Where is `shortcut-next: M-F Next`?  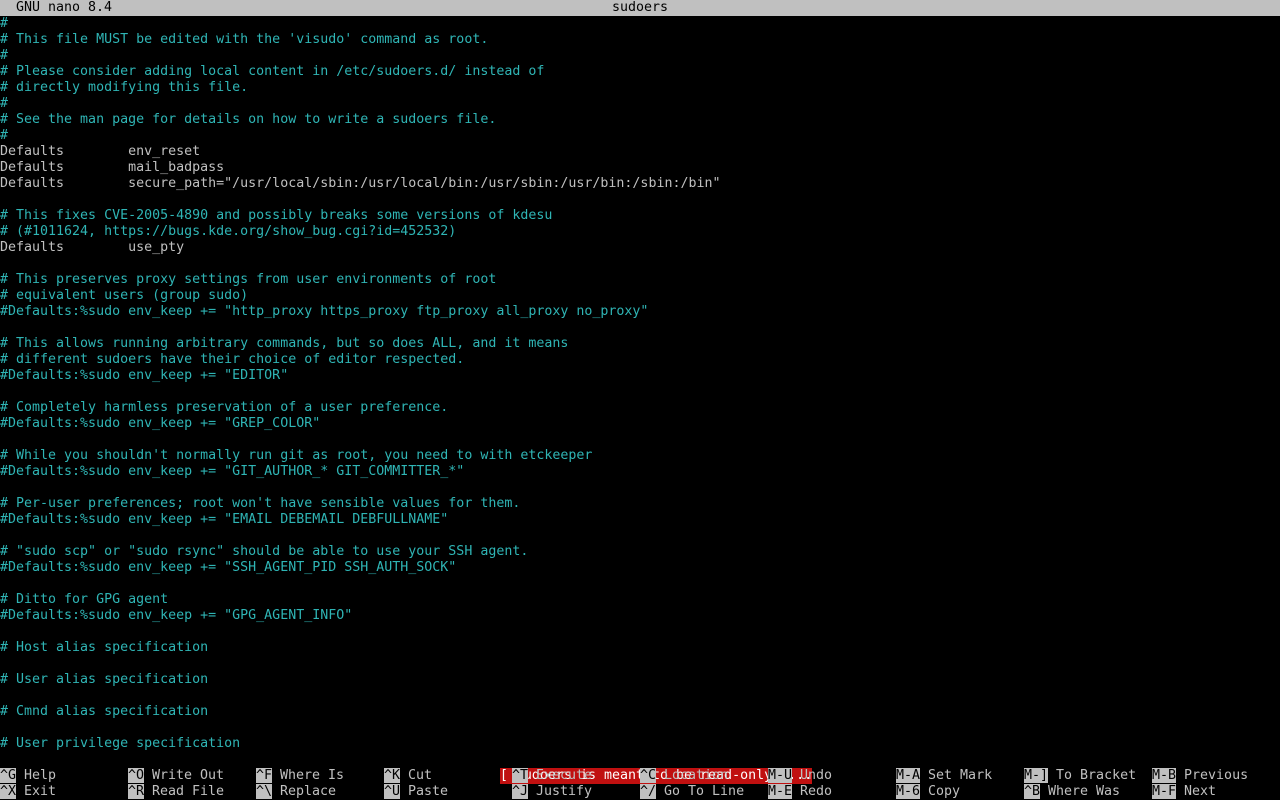 shortcut-next: M-F Next is located at coordinates (1184, 792).